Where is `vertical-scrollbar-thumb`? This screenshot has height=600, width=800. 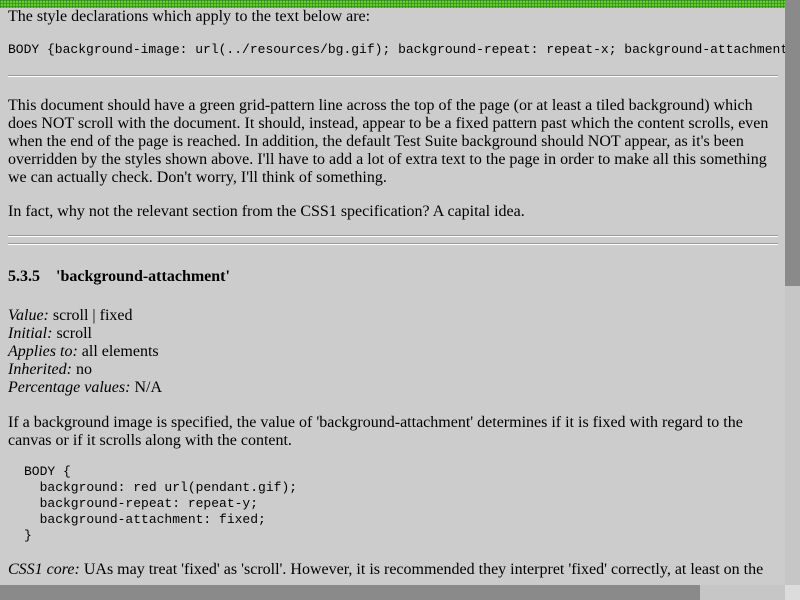 vertical-scrollbar-thumb is located at coordinates (792, 143).